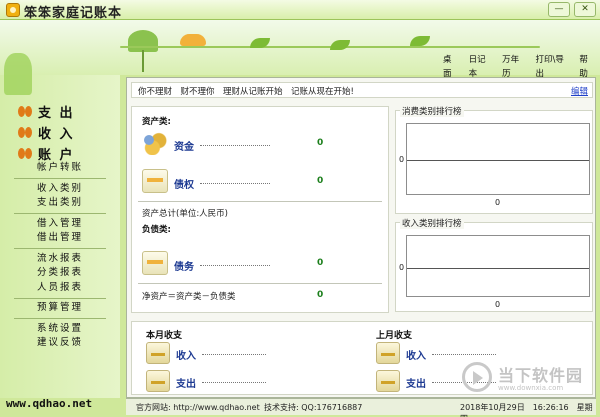 Image resolution: width=600 pixels, height=417 pixels. I want to click on asset-row-funds: 资金 0, so click(262, 144).